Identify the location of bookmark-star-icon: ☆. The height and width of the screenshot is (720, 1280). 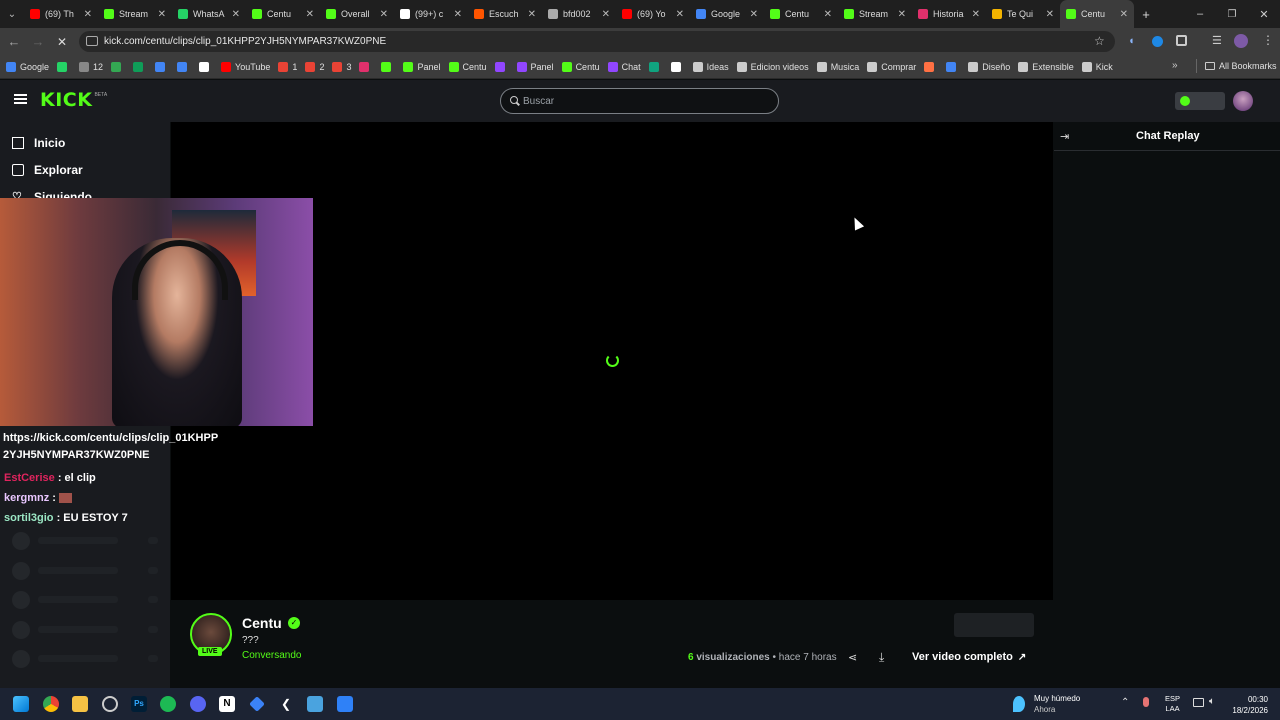
(1099, 41).